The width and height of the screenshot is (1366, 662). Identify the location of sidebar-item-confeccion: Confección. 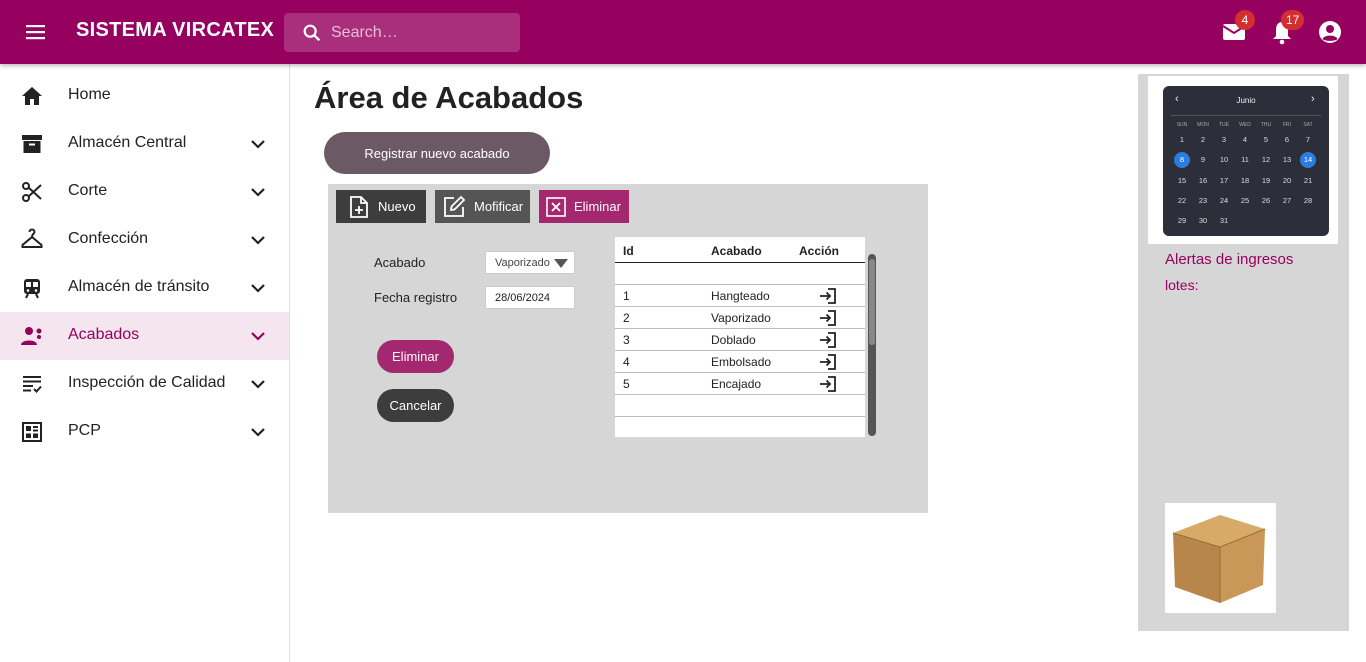
(144, 240).